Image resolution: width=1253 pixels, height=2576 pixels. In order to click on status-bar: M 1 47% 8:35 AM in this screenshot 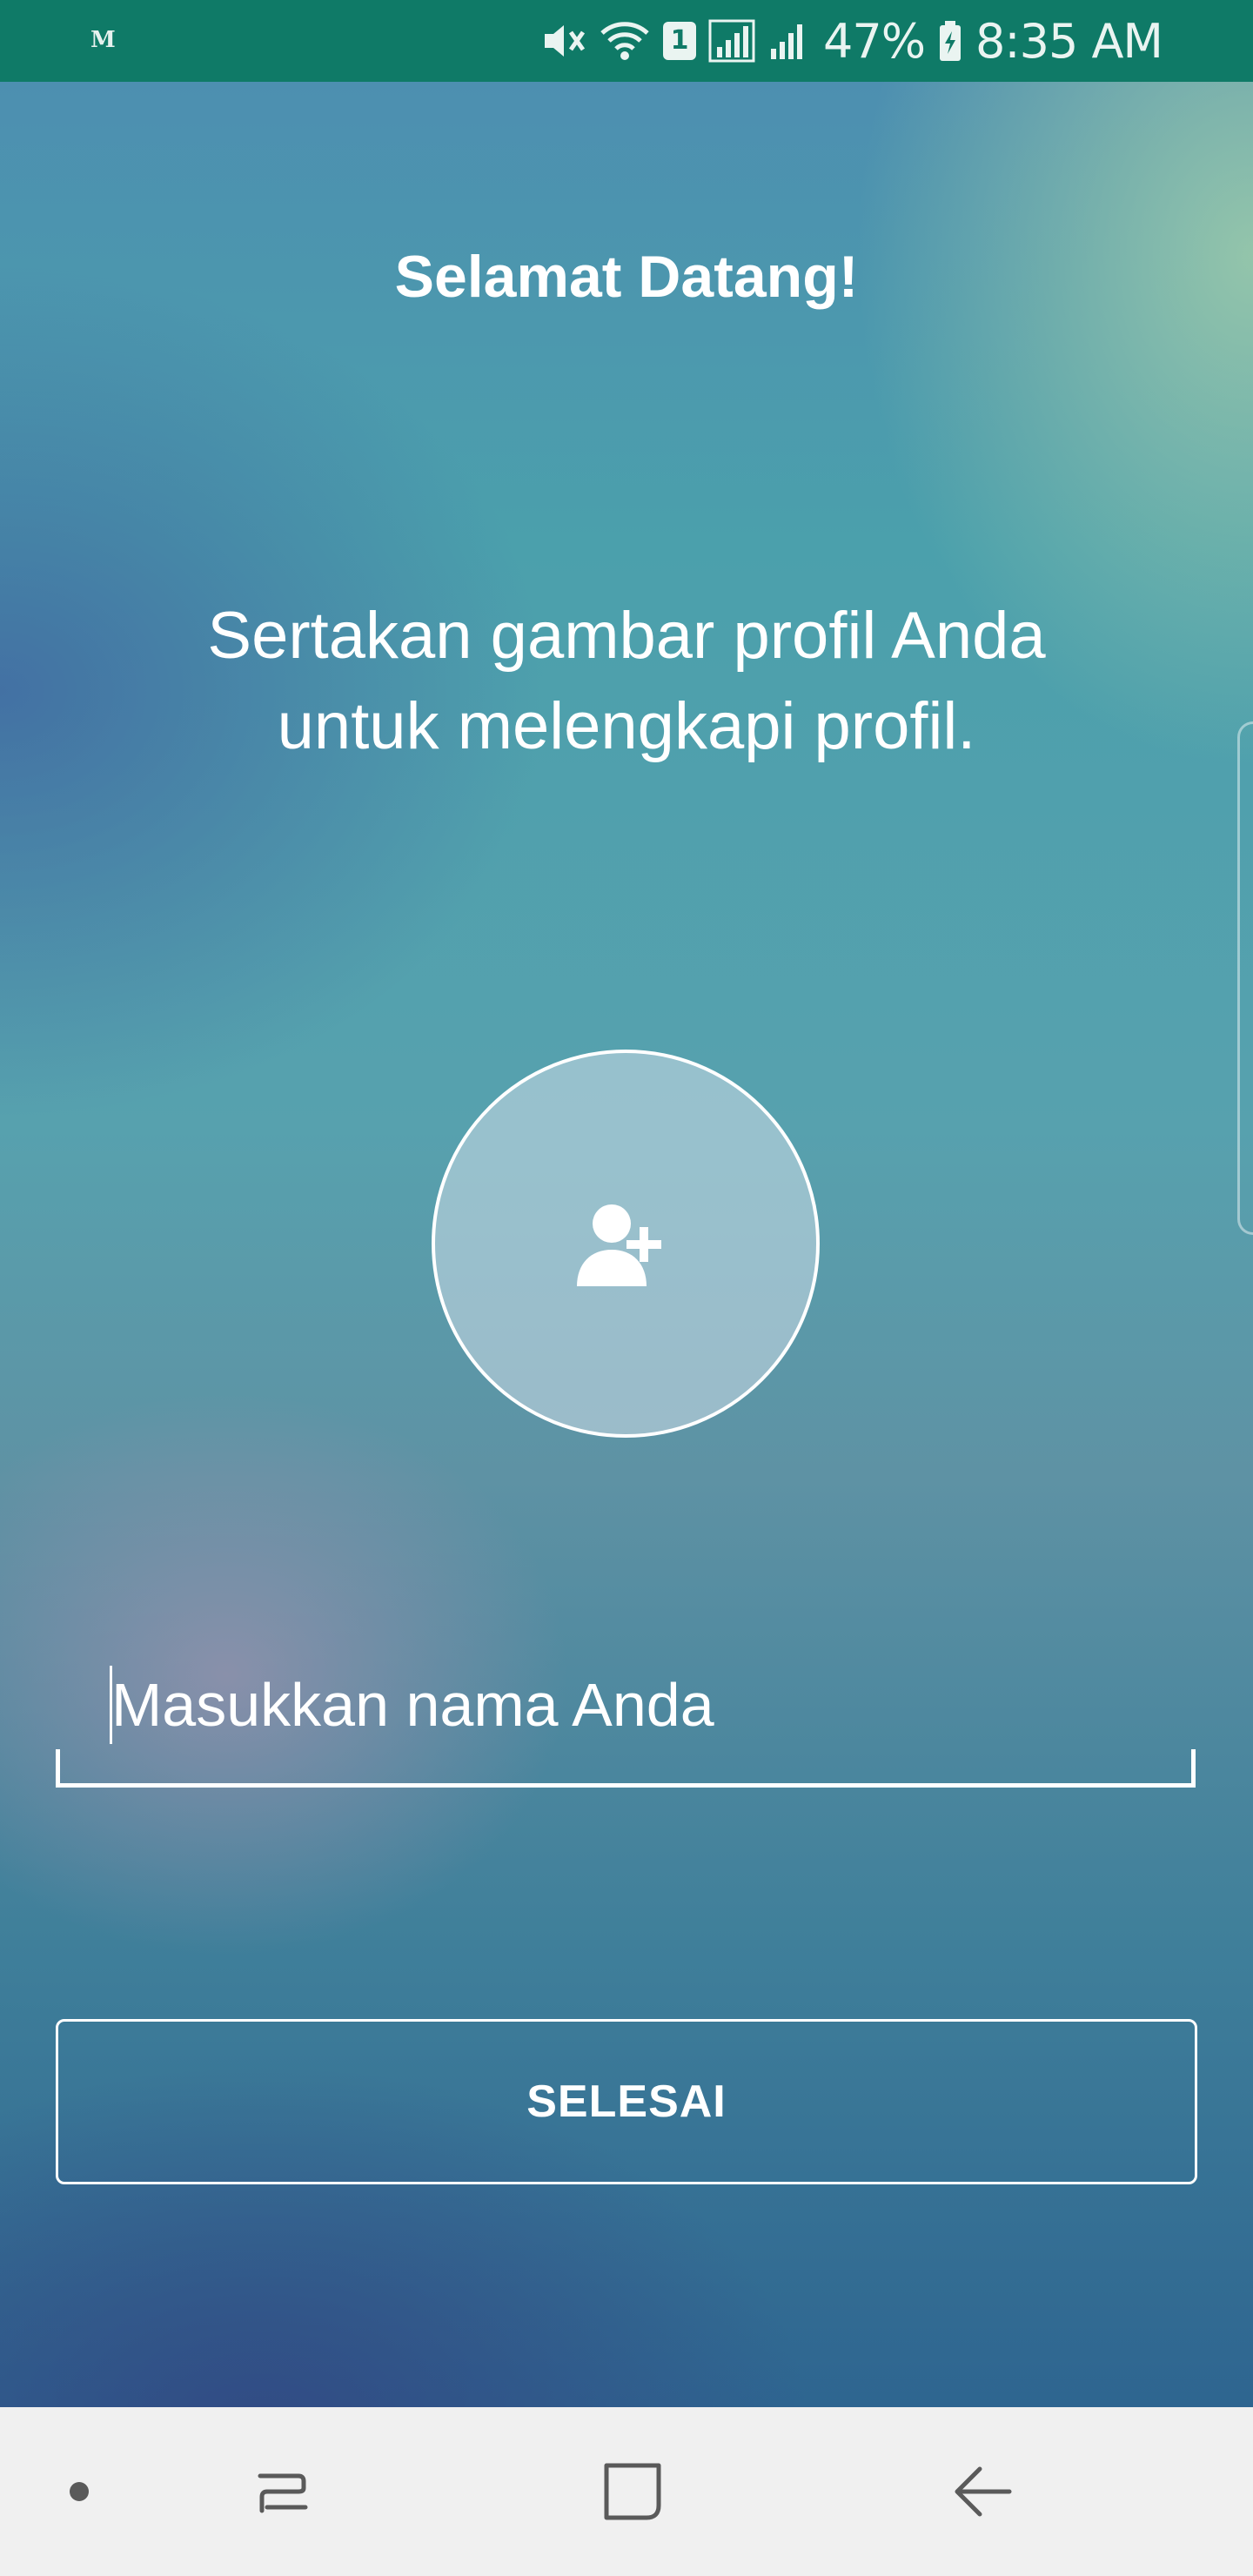, I will do `click(626, 41)`.